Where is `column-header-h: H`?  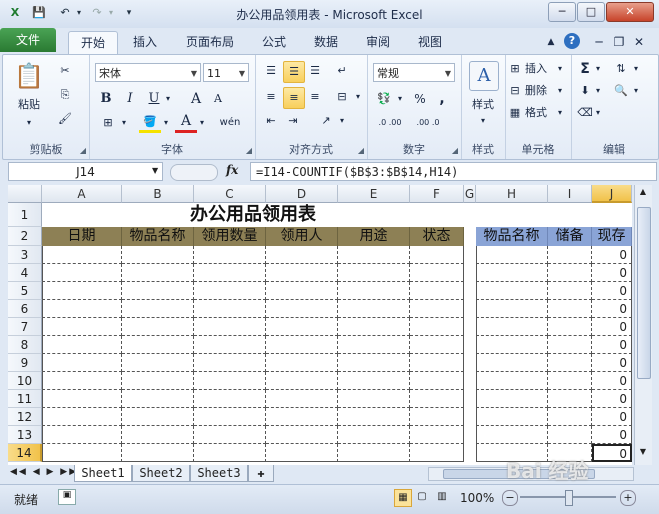
column-header-h: H is located at coordinates (512, 194).